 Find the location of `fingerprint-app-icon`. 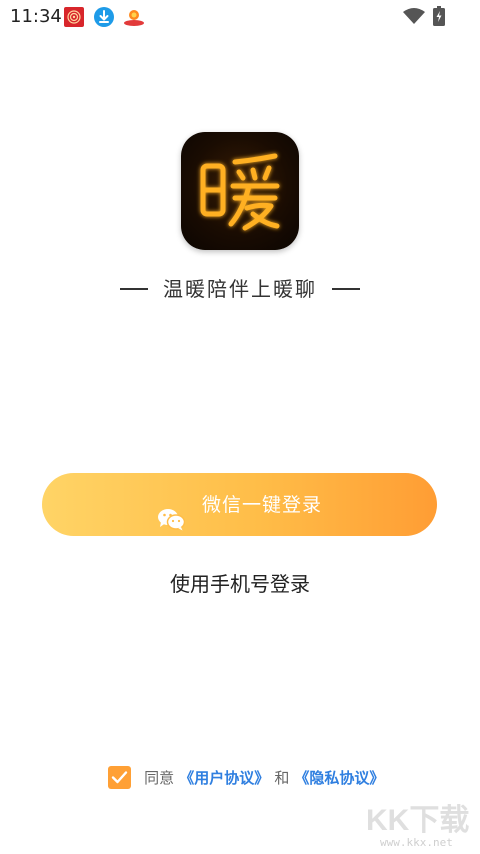

fingerprint-app-icon is located at coordinates (74, 17).